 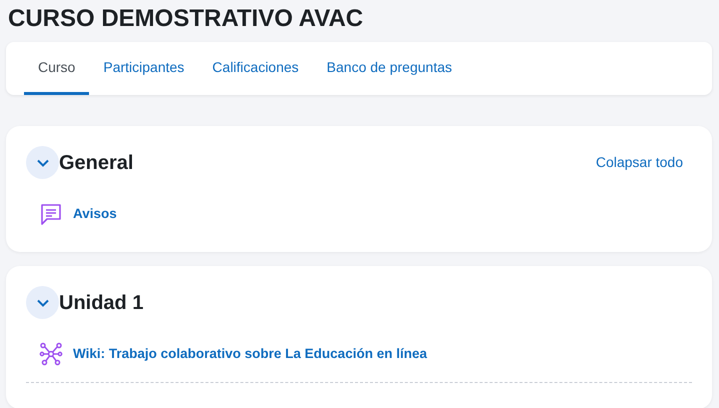 I want to click on section-title: General, so click(x=96, y=162).